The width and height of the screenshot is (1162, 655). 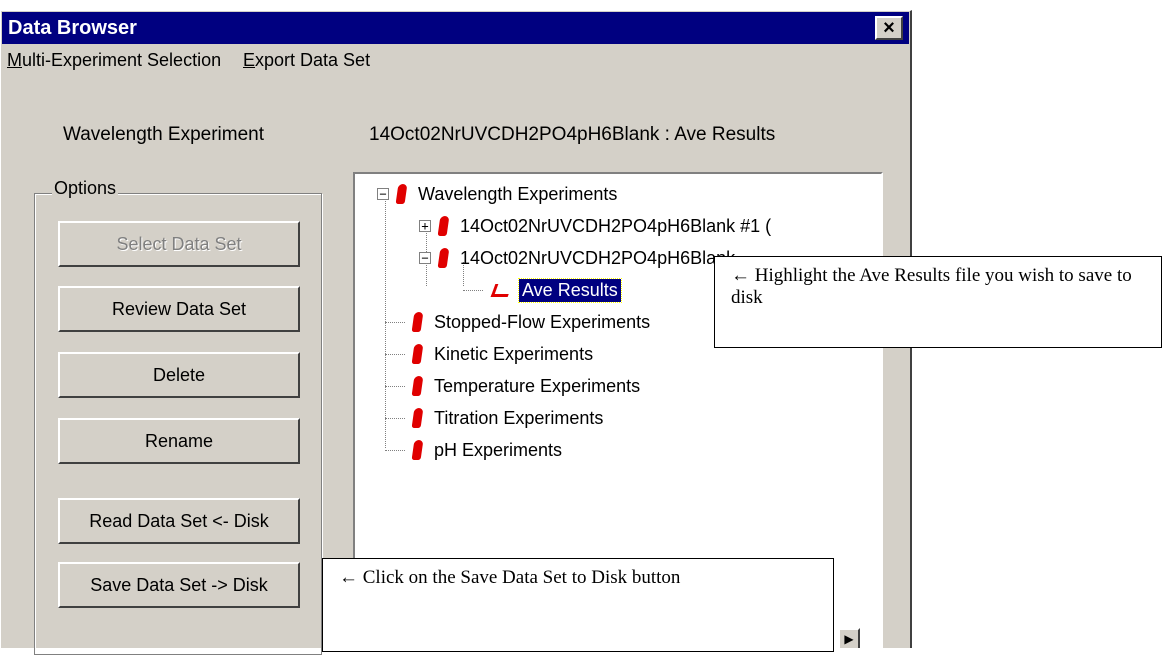 I want to click on tree-node-label: Stopped-Flow Experiments, so click(x=542, y=321).